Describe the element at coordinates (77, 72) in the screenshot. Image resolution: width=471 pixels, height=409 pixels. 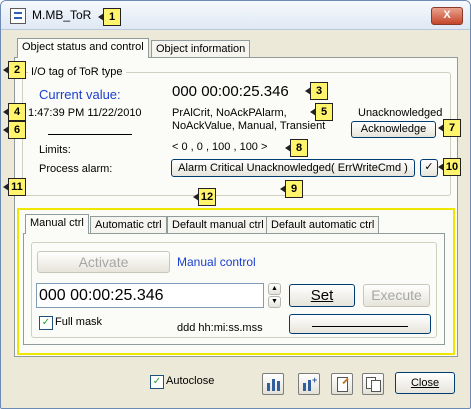
I see `io-tag-label: I/O tag of ToR type` at that location.